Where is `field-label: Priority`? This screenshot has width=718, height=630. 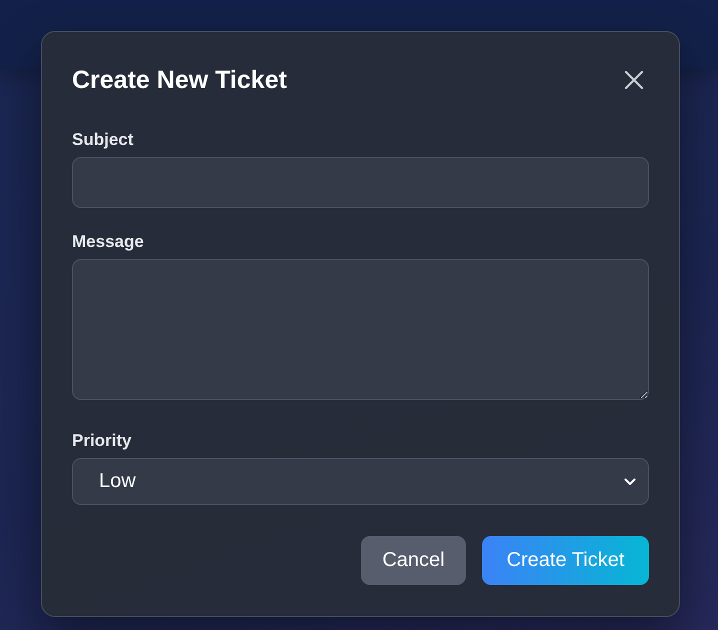
field-label: Priority is located at coordinates (102, 441).